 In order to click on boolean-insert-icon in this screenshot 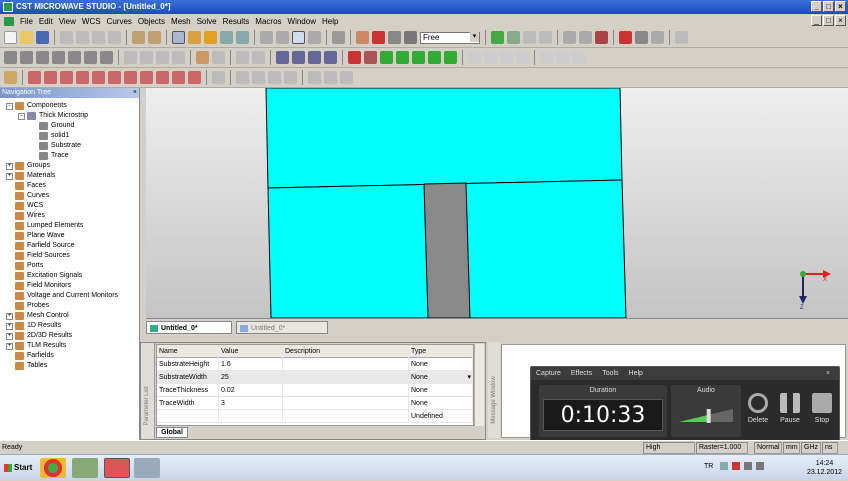, I will do `click(178, 57)`.